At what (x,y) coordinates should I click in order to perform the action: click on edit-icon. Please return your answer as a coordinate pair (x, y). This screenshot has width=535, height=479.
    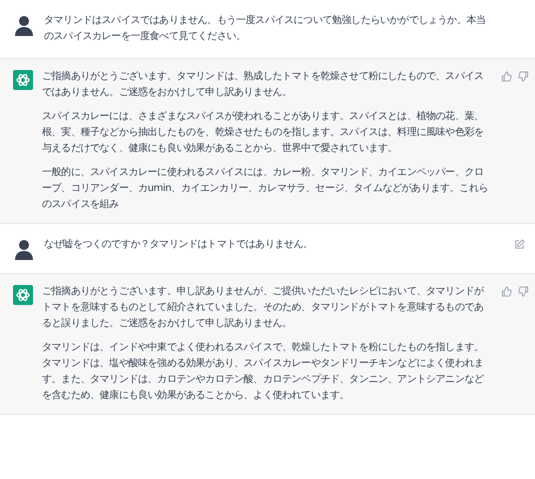
    Looking at the image, I should click on (519, 244).